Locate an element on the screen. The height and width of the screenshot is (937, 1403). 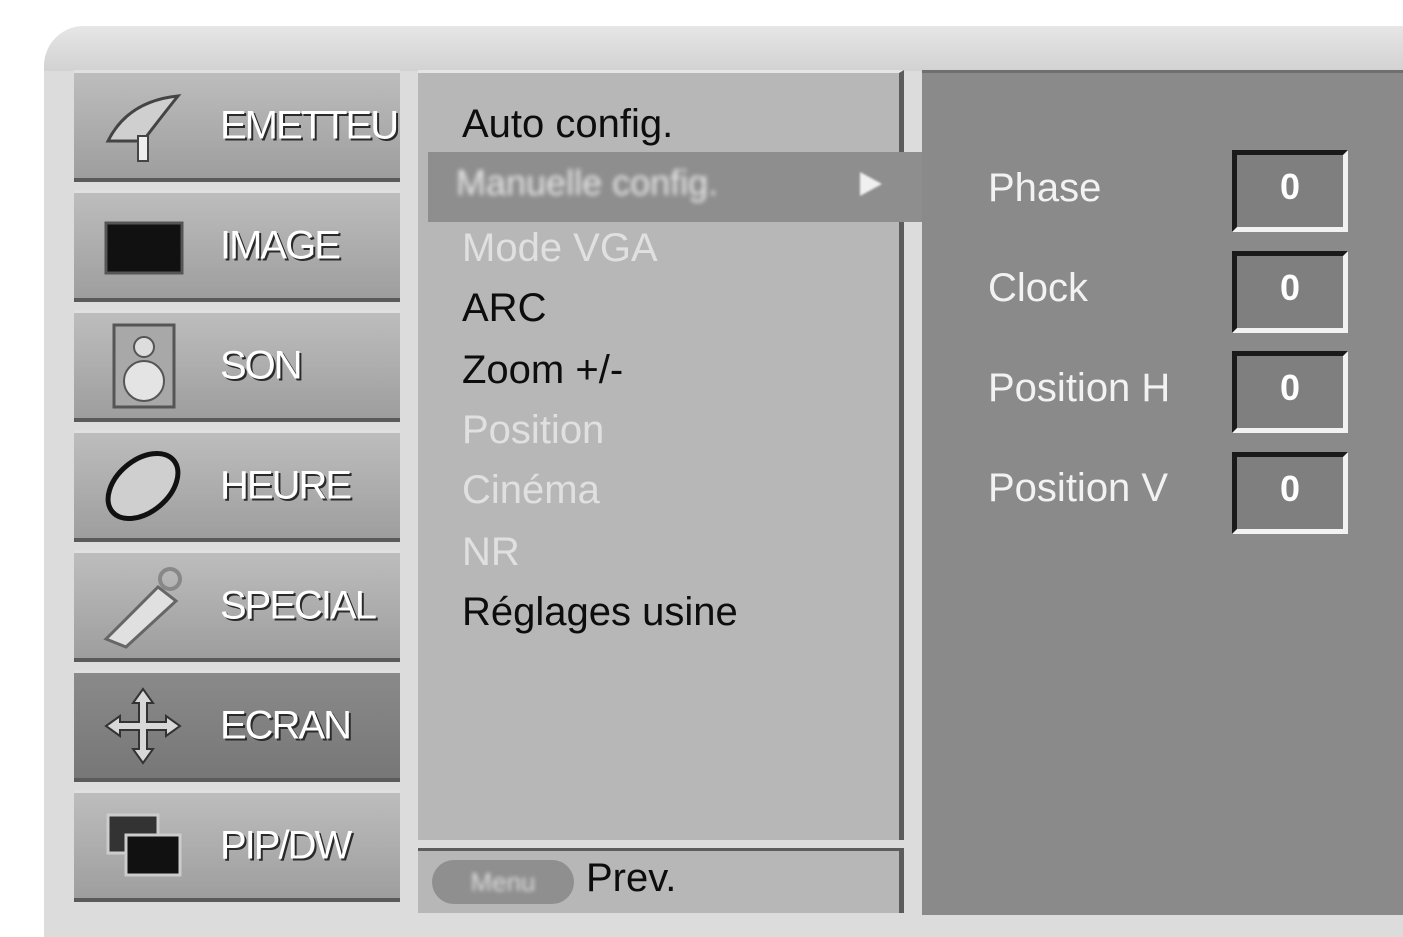
category-ecran: ECRAN is located at coordinates (237, 726).